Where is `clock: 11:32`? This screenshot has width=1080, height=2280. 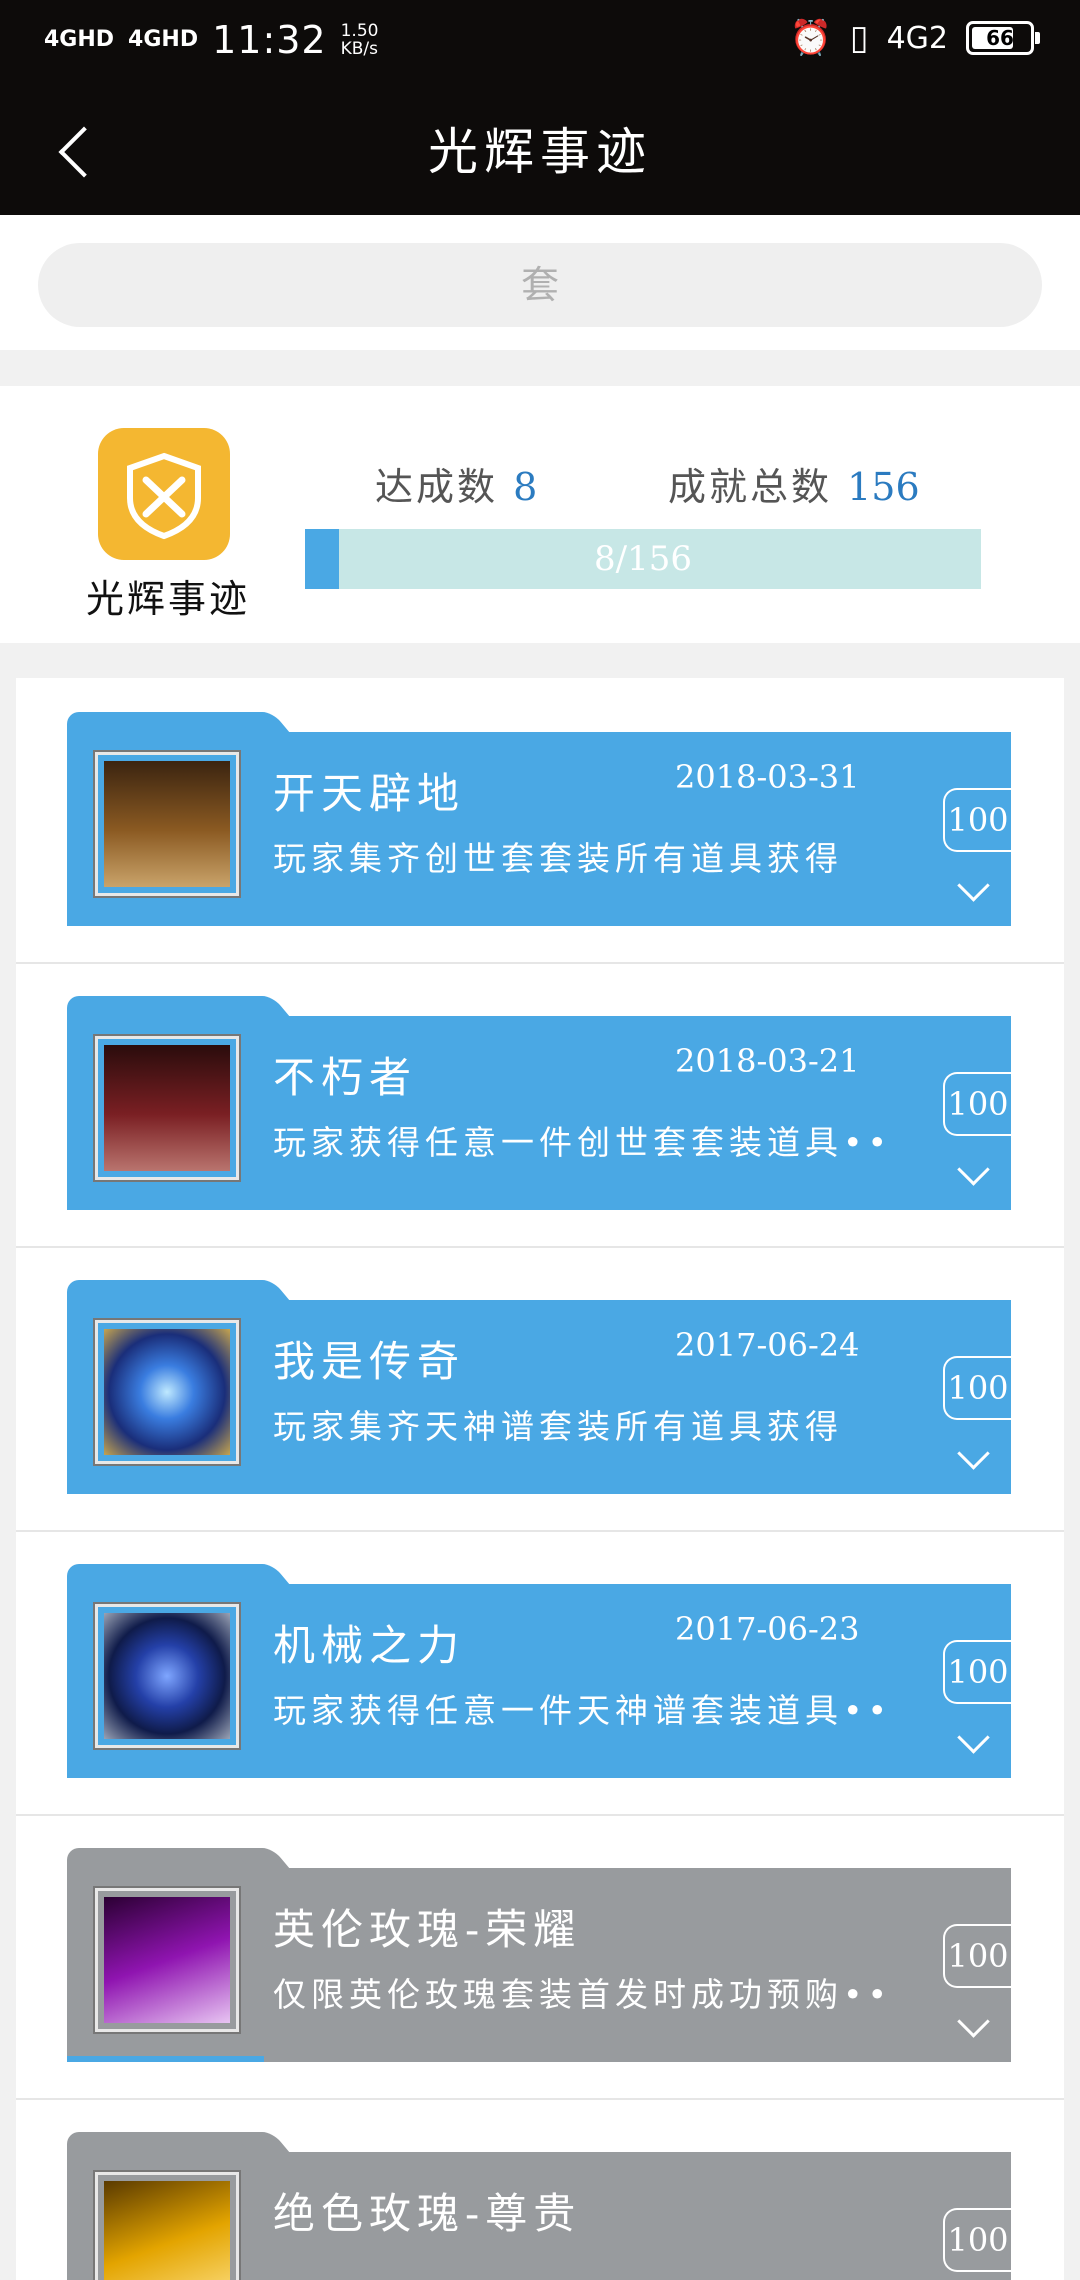
clock: 11:32 is located at coordinates (269, 40).